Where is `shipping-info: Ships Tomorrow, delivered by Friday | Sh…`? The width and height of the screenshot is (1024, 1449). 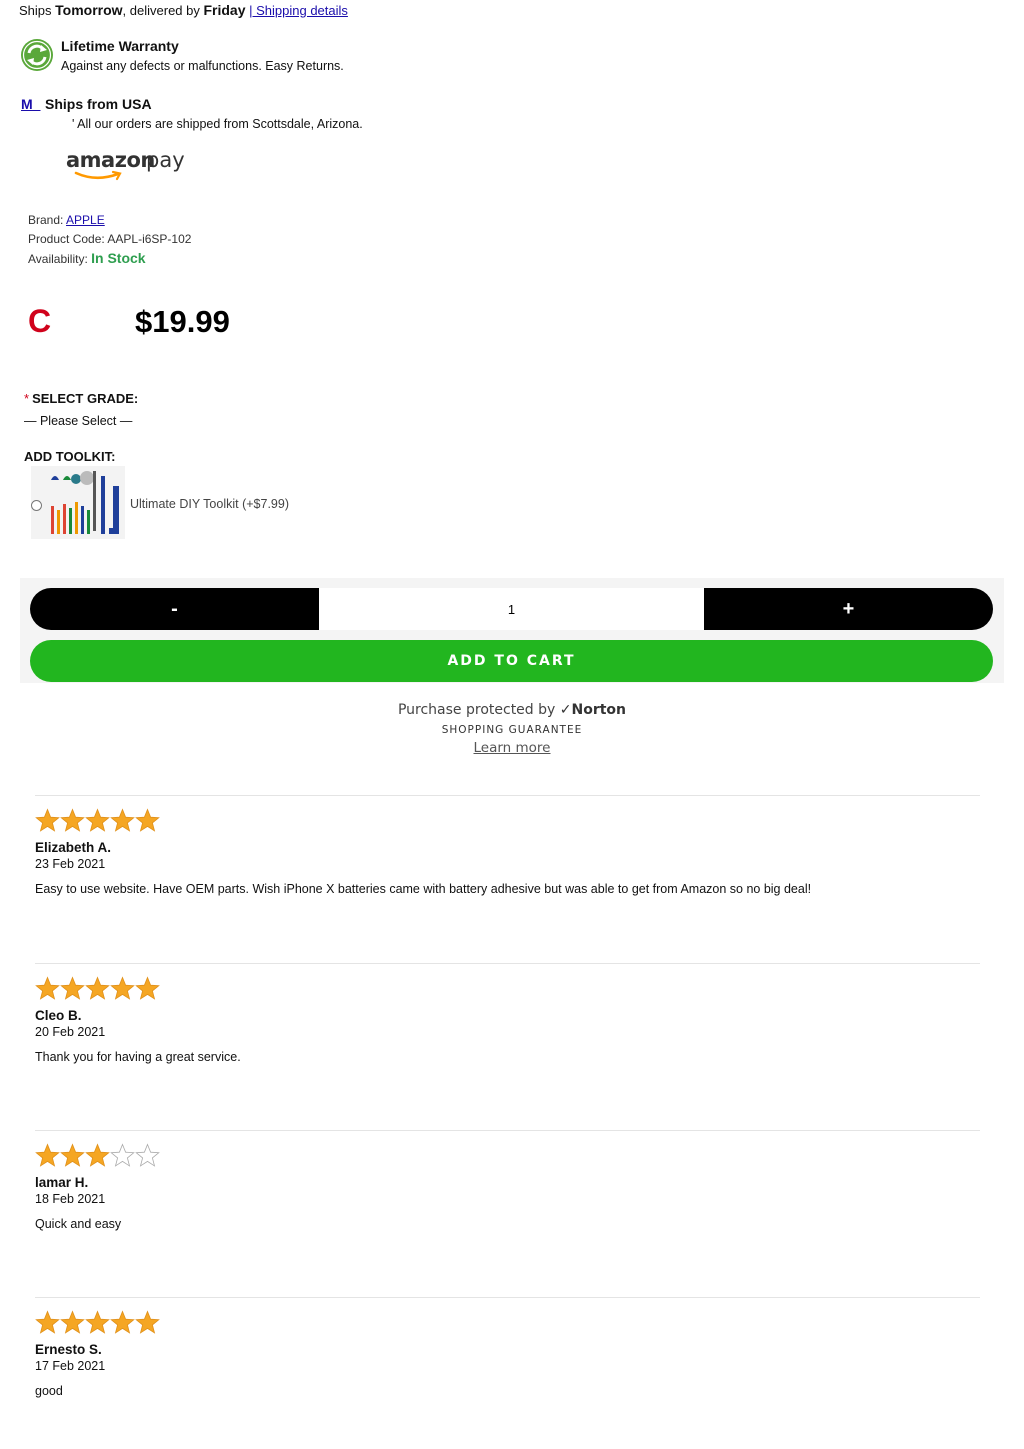
shipping-info: Ships Tomorrow, delivered by Friday | Sh… is located at coordinates (183, 10).